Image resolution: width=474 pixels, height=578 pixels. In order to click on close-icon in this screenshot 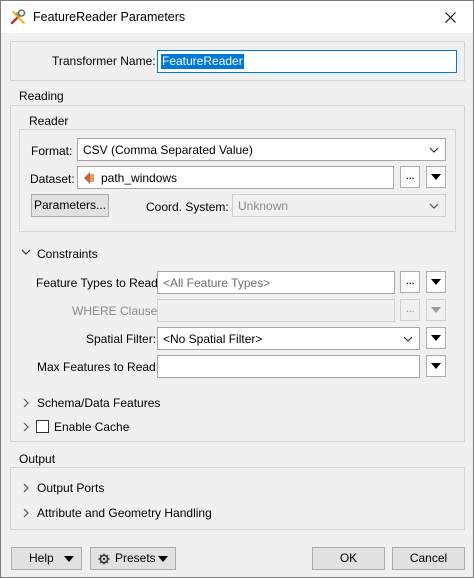, I will do `click(450, 17)`.